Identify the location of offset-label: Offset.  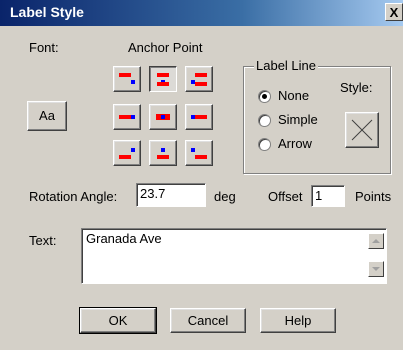
(285, 196).